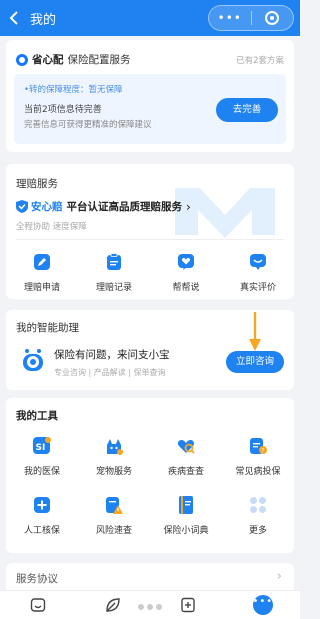 This screenshot has width=320, height=619. What do you see at coordinates (230, 18) in the screenshot?
I see `more-menu-button: •••` at bounding box center [230, 18].